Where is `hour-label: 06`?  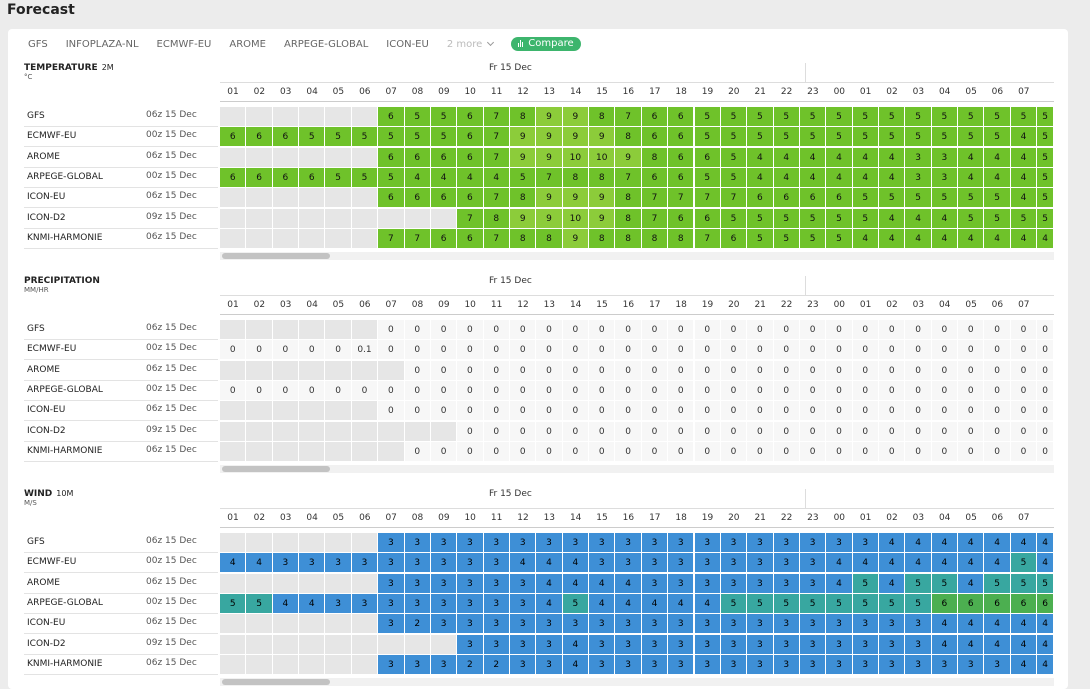 hour-label: 06 is located at coordinates (997, 92).